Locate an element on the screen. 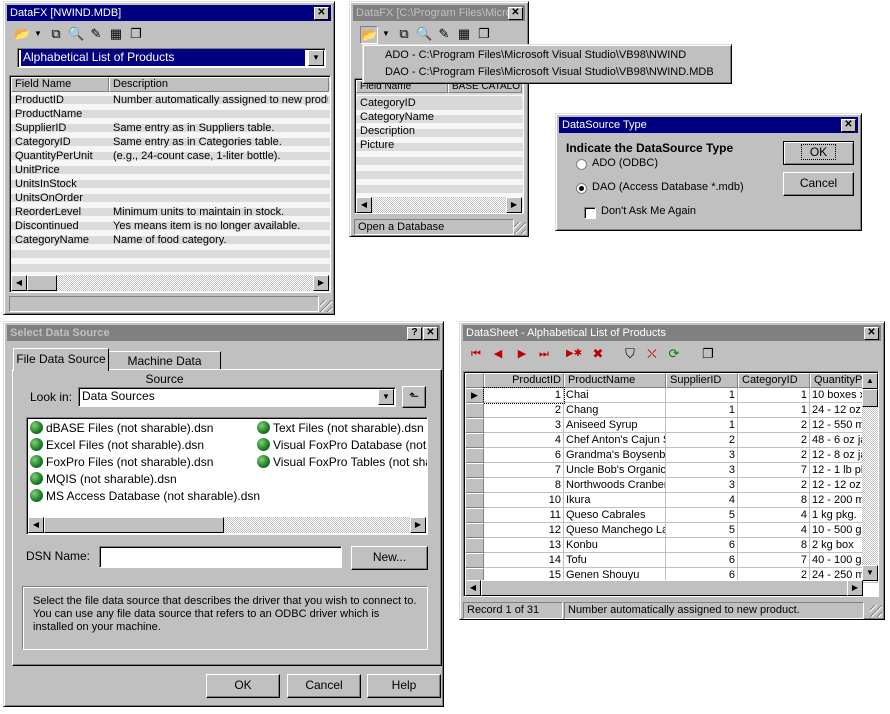 The image size is (890, 714). table-row: 6 Grandma's Boysenbe 3 2 12 - 8 oz jars is located at coordinates (671, 455).